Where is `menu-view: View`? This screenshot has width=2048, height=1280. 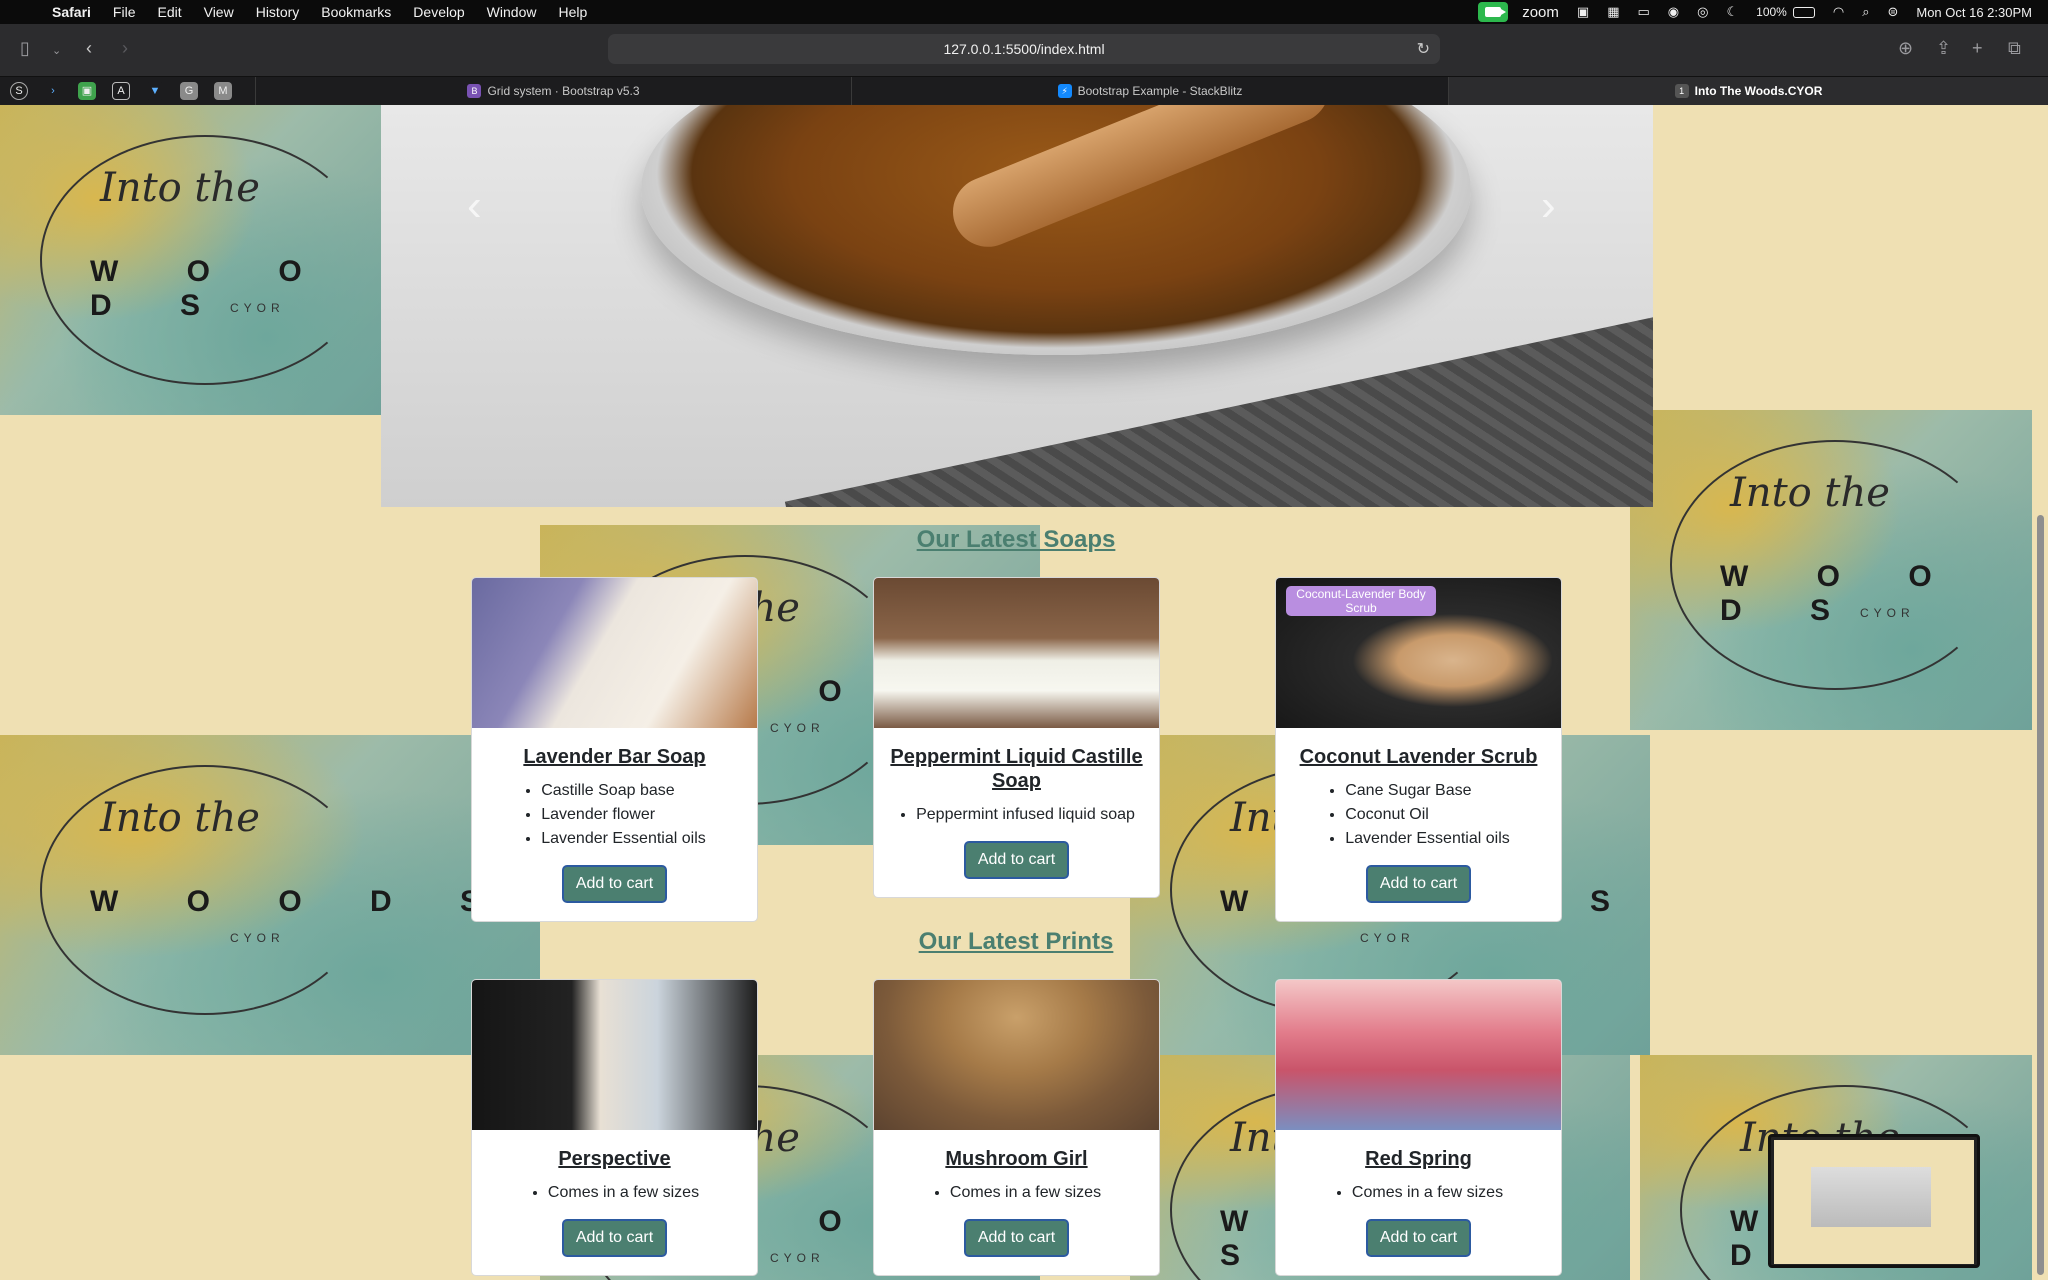
menu-view: View is located at coordinates (219, 12).